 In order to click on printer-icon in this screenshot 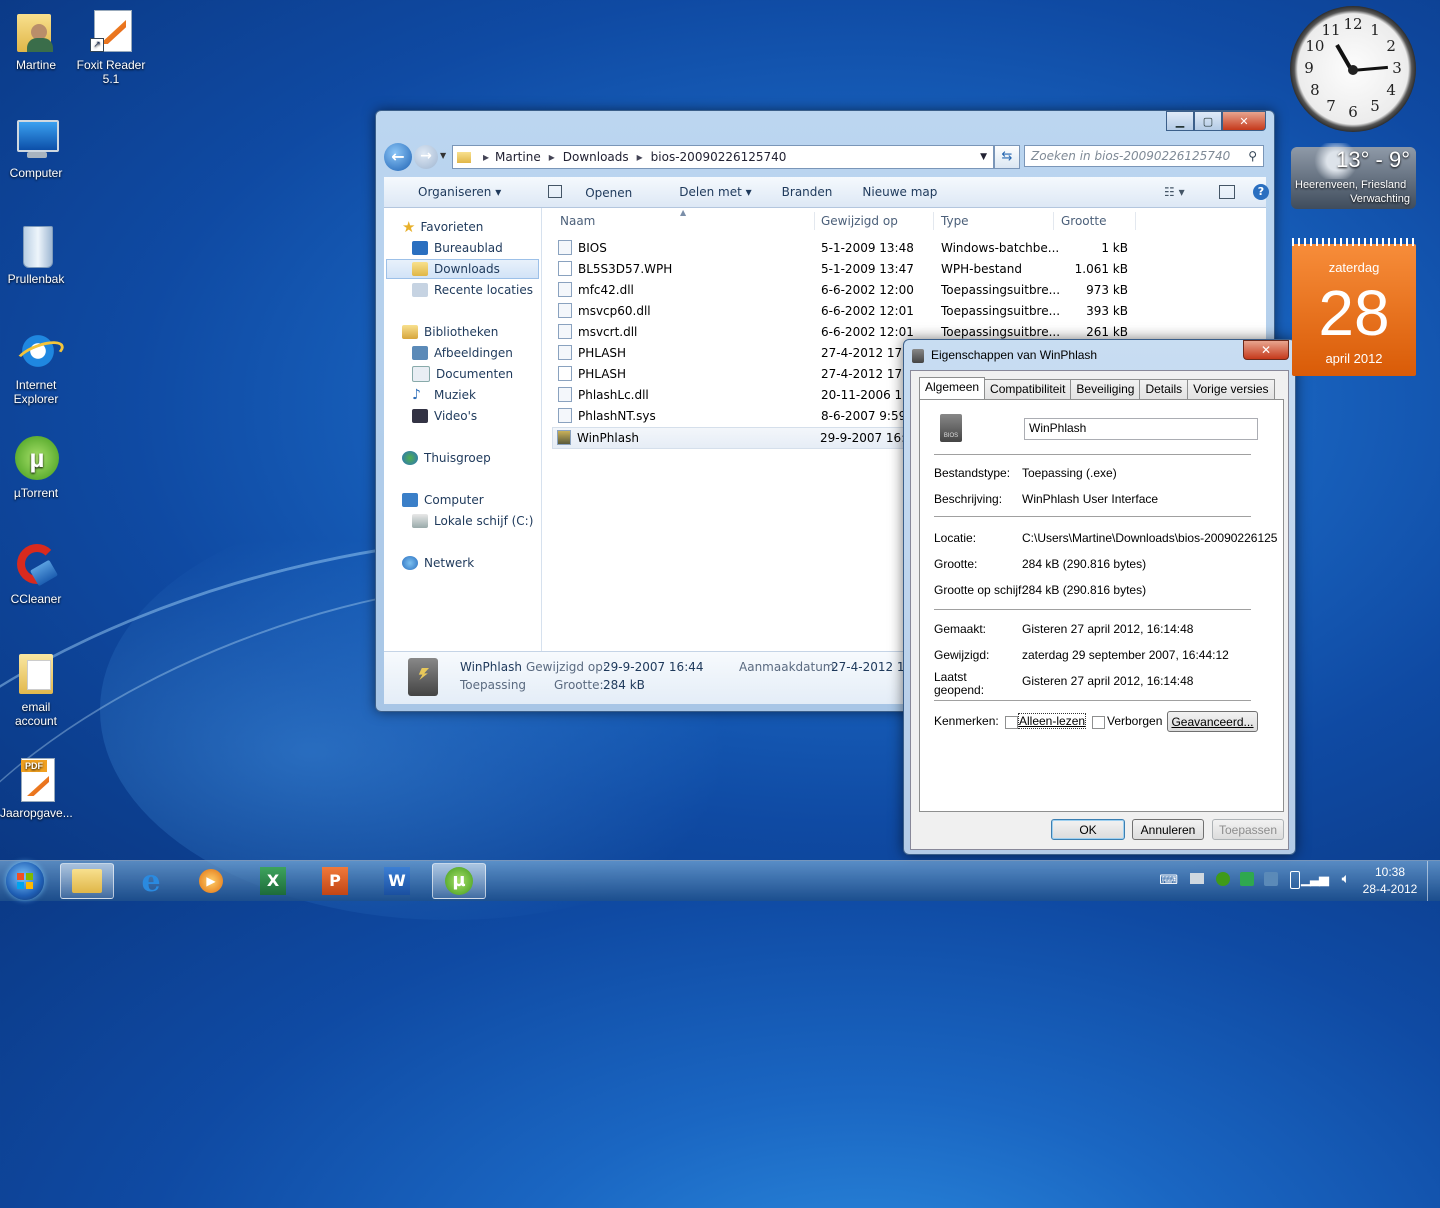, I will do `click(1197, 878)`.